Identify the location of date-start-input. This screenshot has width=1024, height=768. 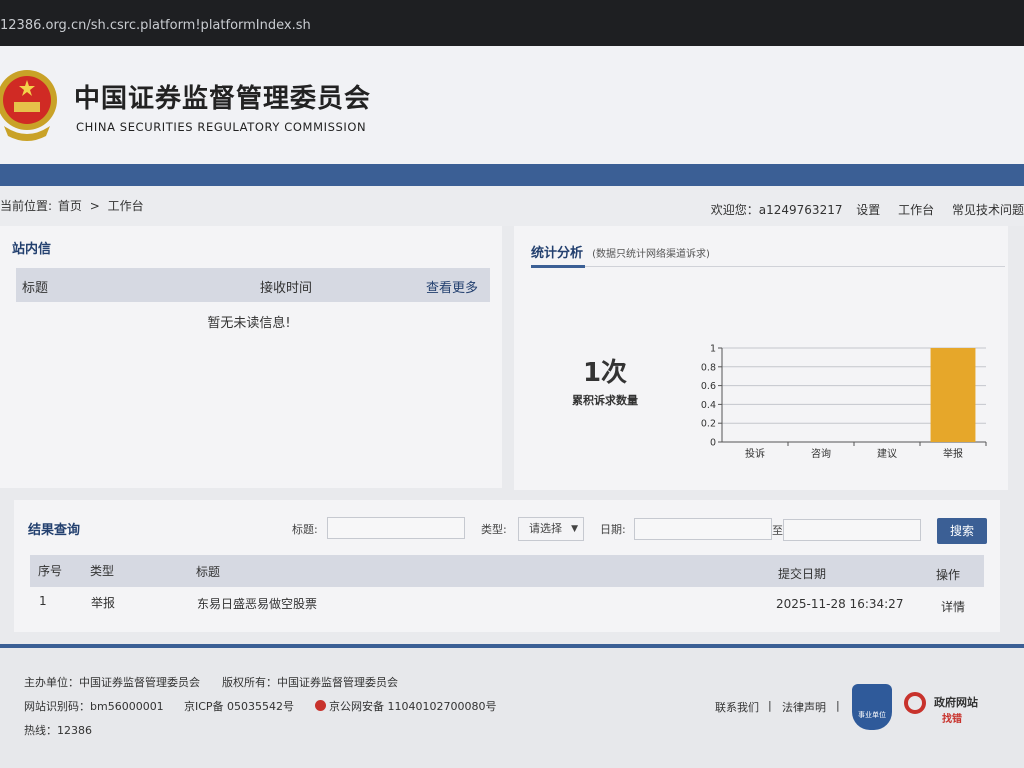
(703, 529).